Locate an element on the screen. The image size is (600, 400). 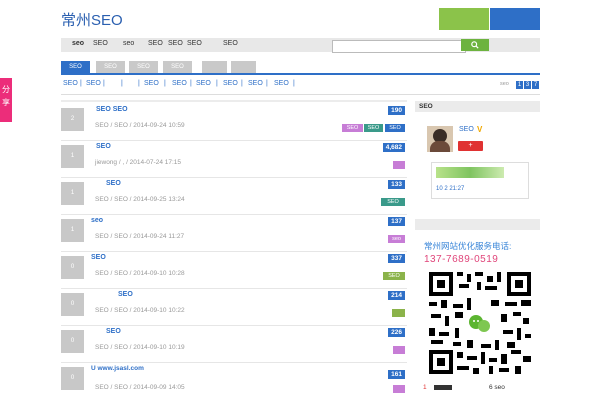
ad-phone: 137-7689-0519 is located at coordinates (461, 259).